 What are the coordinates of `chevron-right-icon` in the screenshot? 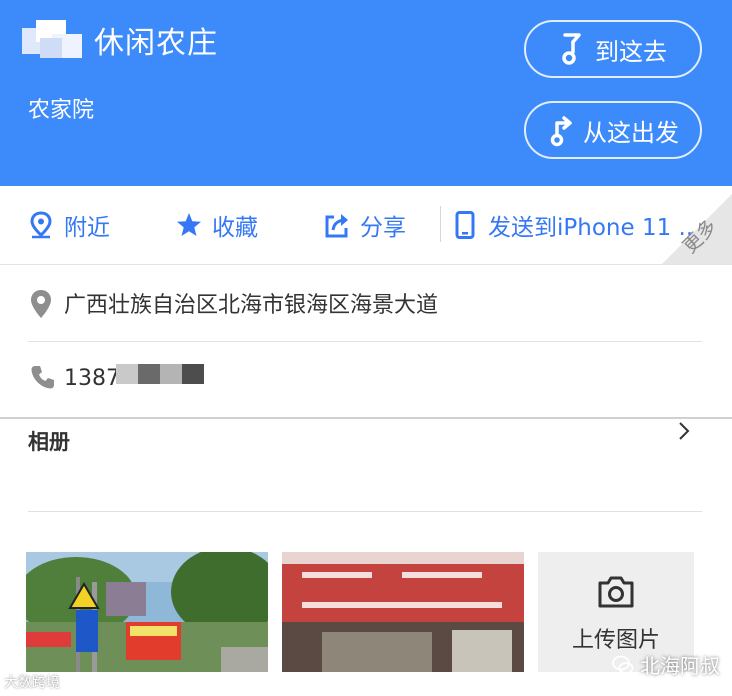 It's located at (684, 431).